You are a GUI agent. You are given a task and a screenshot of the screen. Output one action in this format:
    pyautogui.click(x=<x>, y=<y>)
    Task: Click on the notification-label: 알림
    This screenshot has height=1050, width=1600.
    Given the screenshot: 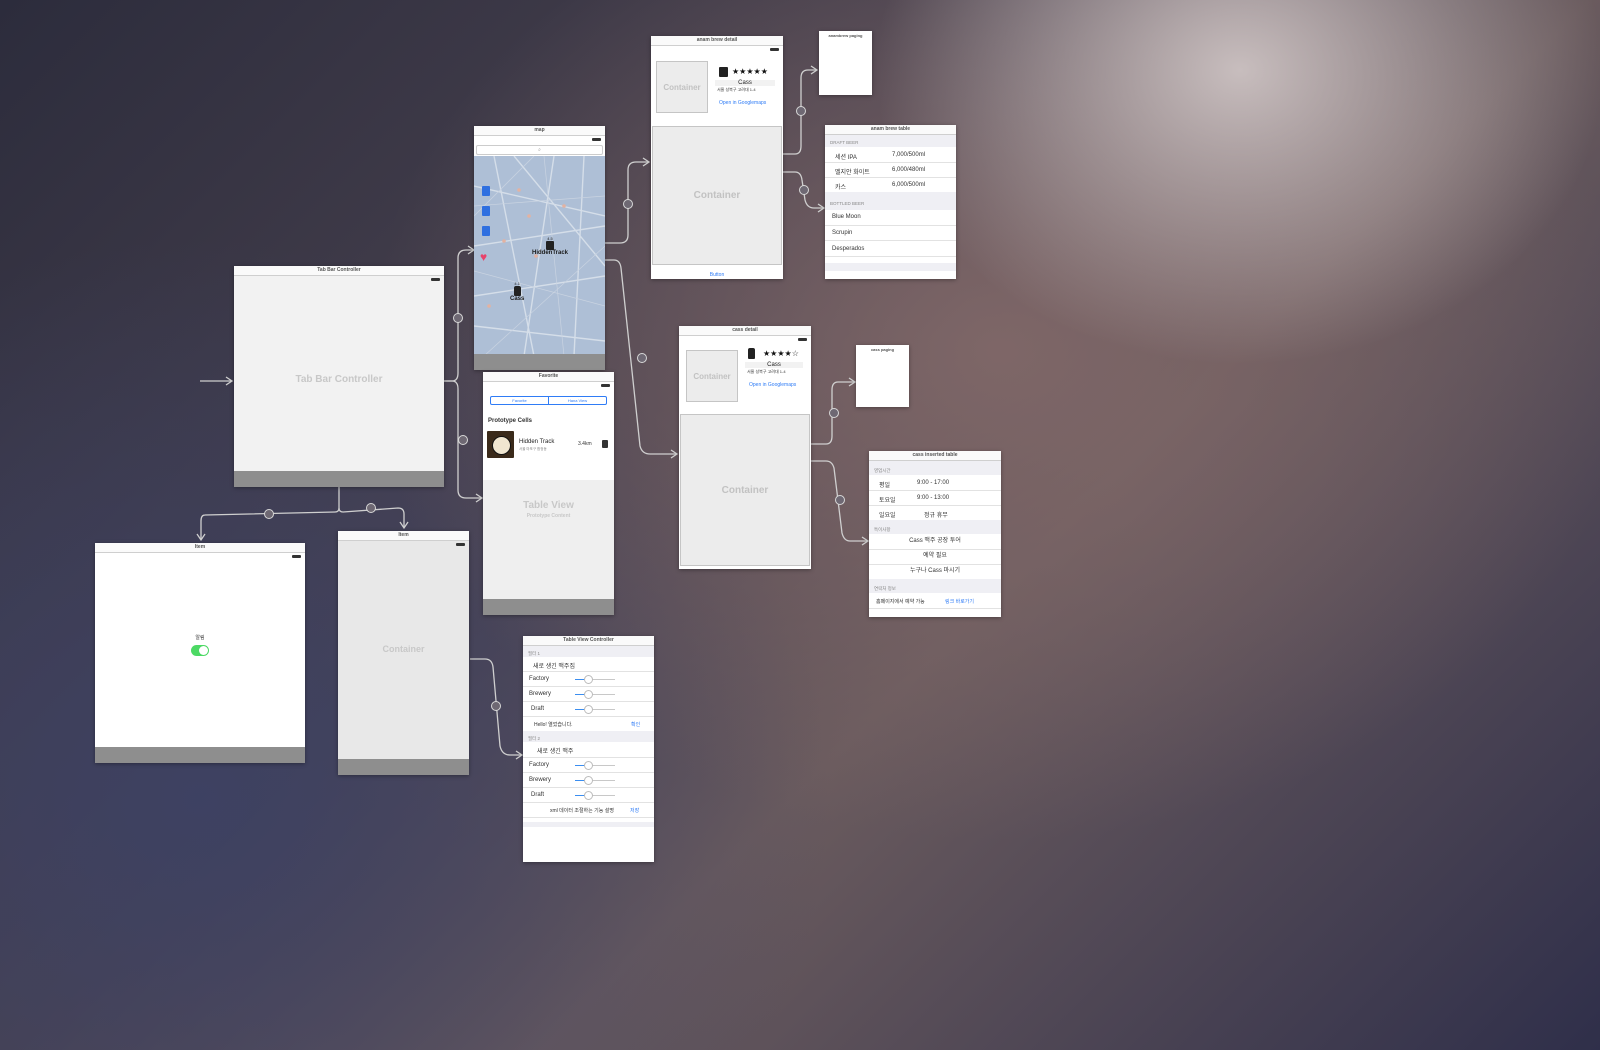 What is the action you would take?
    pyautogui.click(x=200, y=638)
    